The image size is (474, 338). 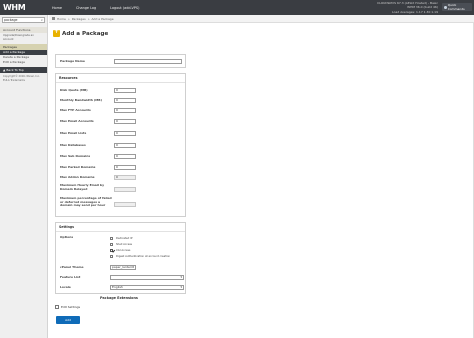 I want to click on bandwidth-input: 0, so click(x=125, y=100).